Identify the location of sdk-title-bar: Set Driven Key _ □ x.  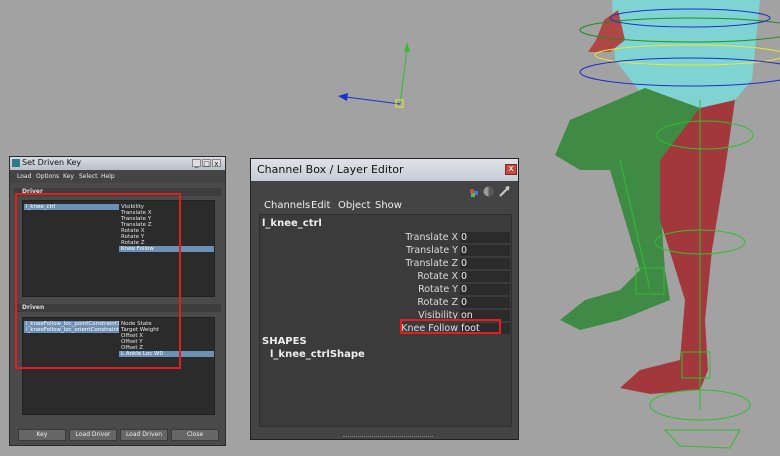
(117, 163).